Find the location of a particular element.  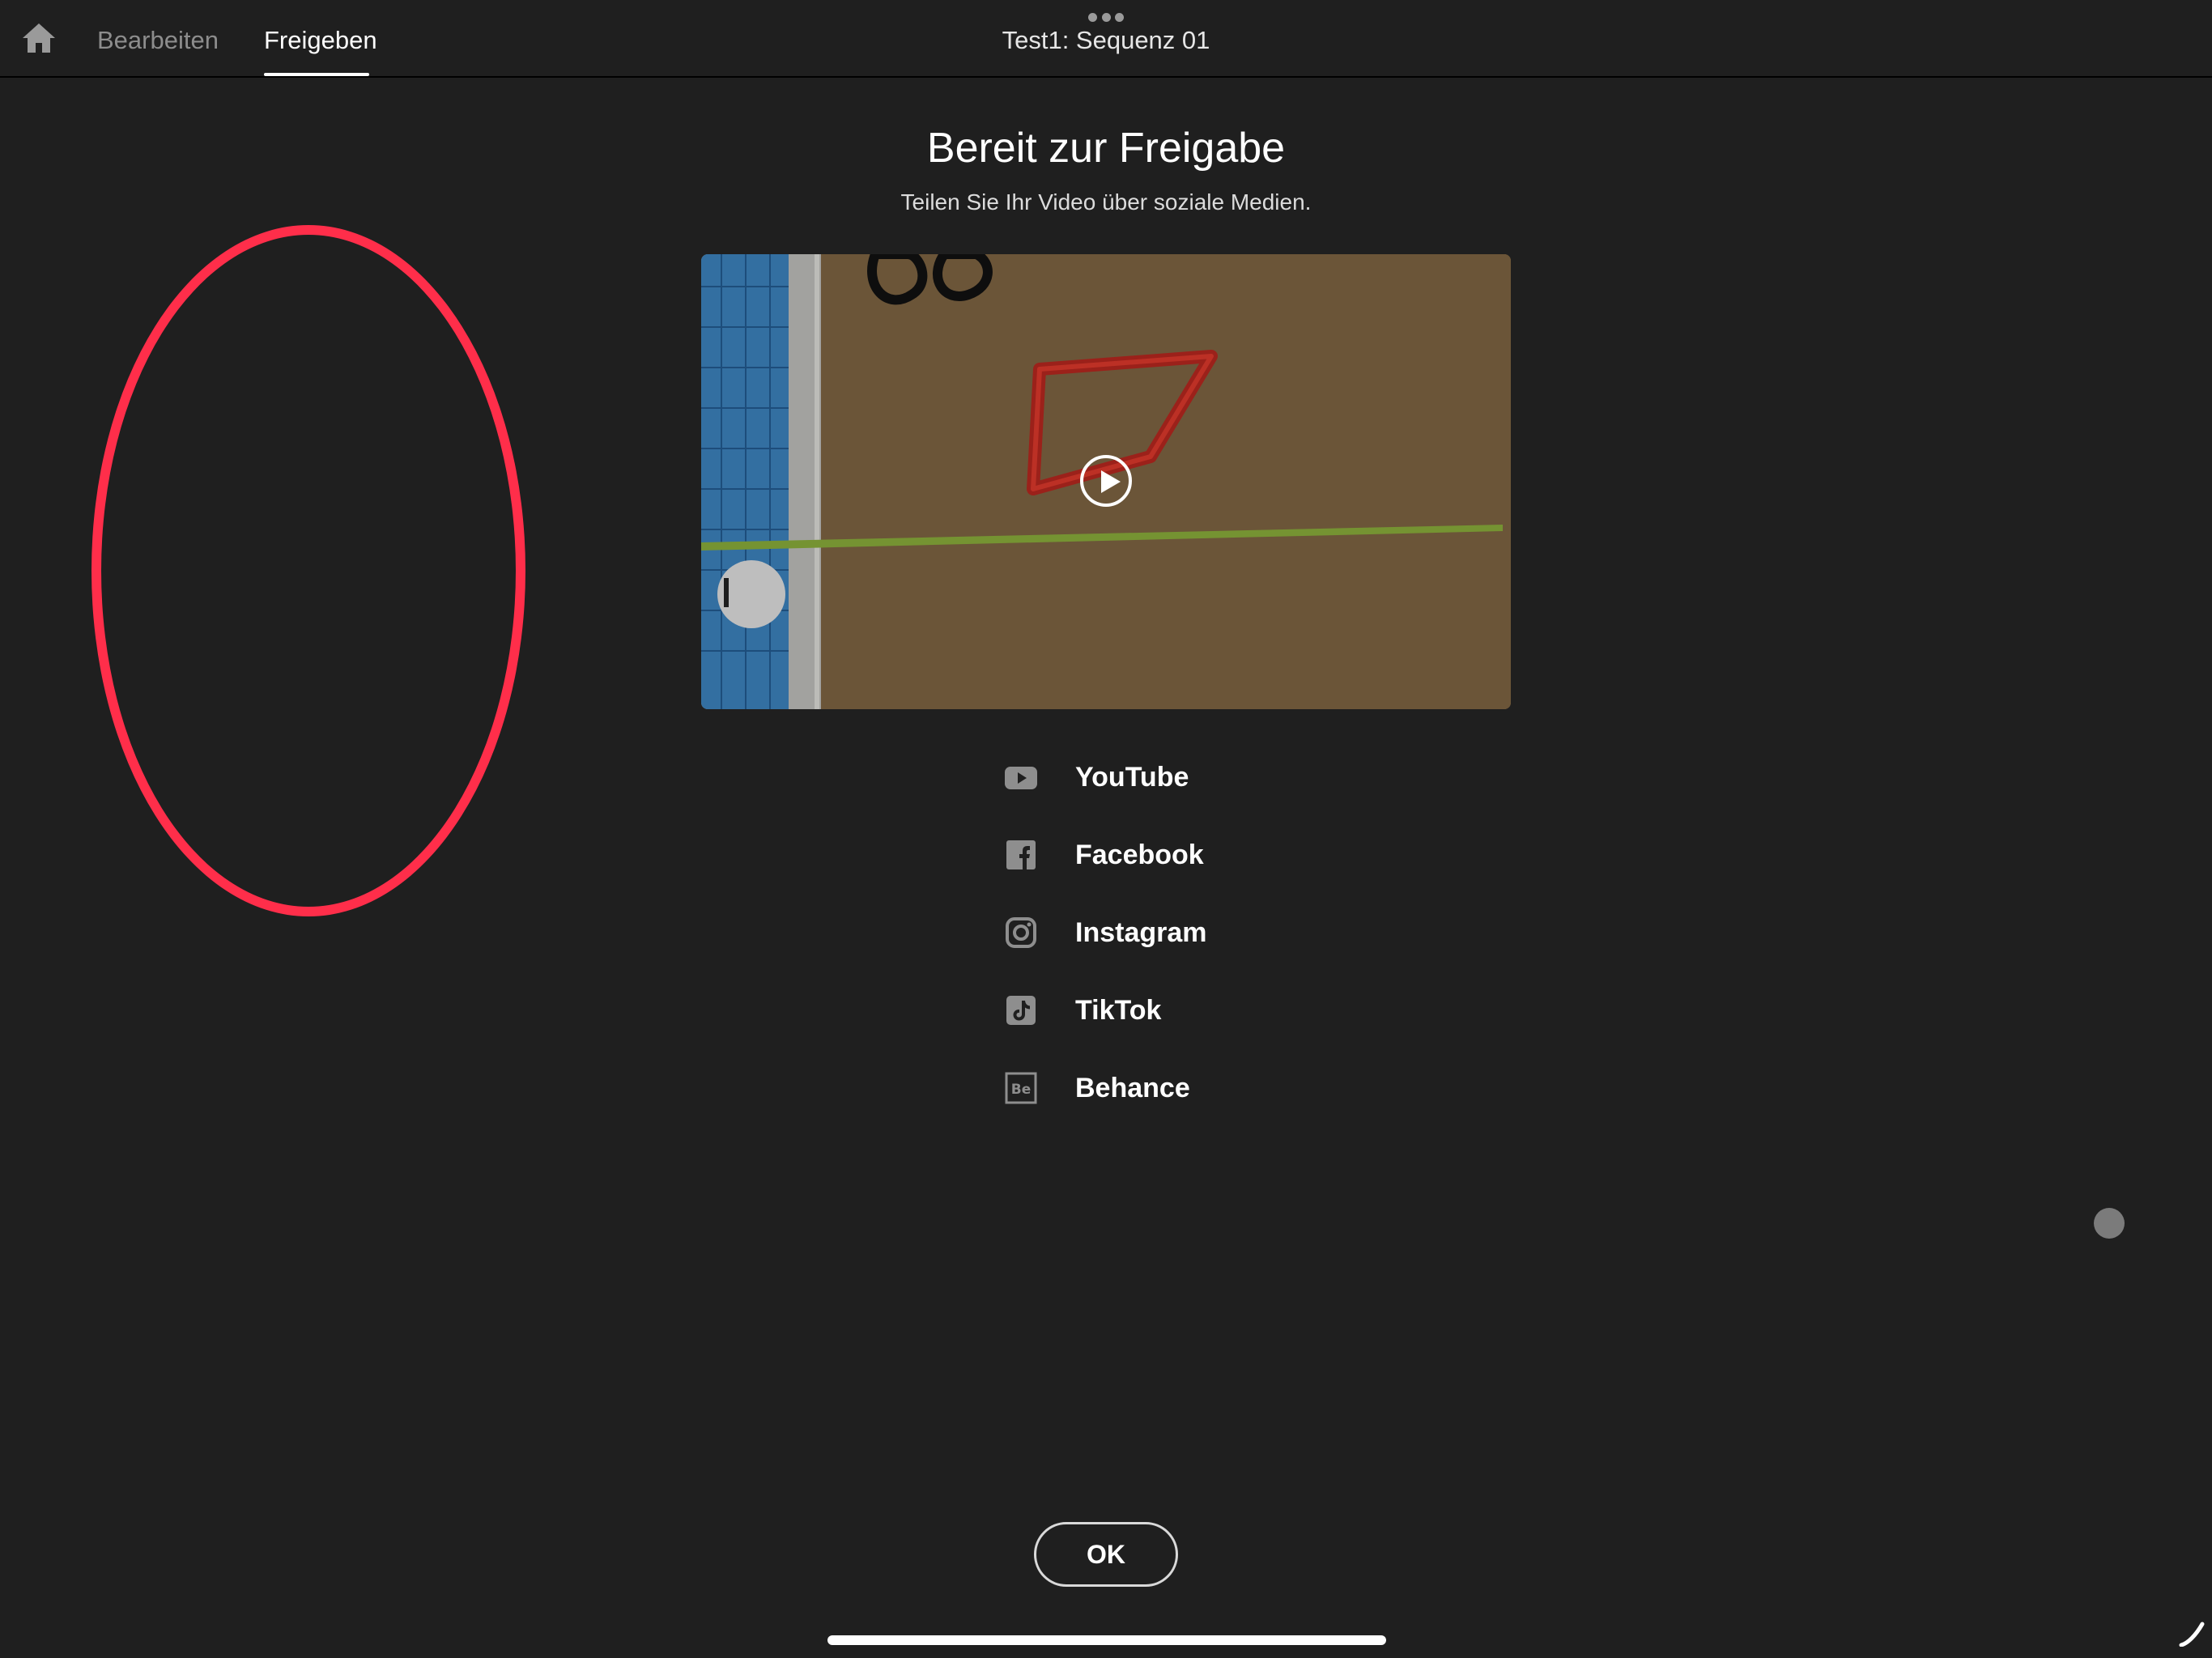

tab-bearbeiten: Bearbeiten is located at coordinates (158, 40).